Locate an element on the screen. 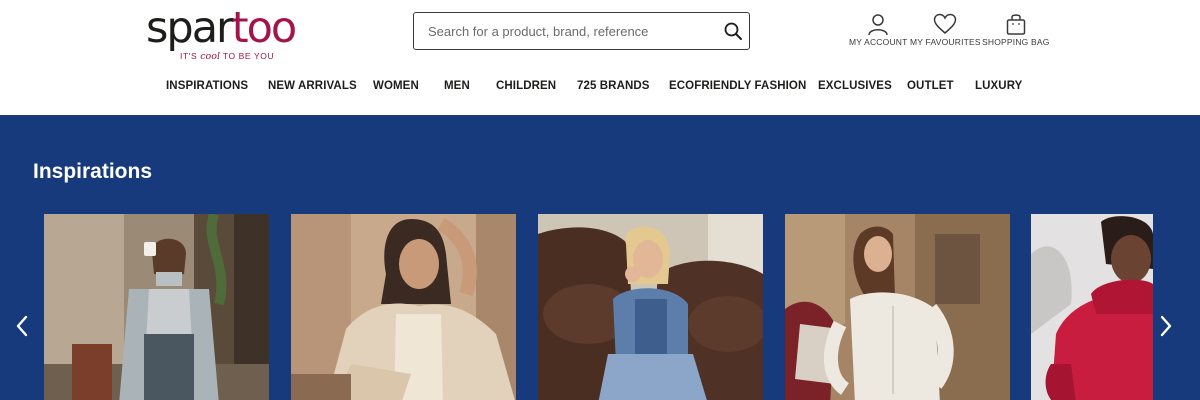  shopping-bag-label: SHOPPING BAG is located at coordinates (1016, 42).